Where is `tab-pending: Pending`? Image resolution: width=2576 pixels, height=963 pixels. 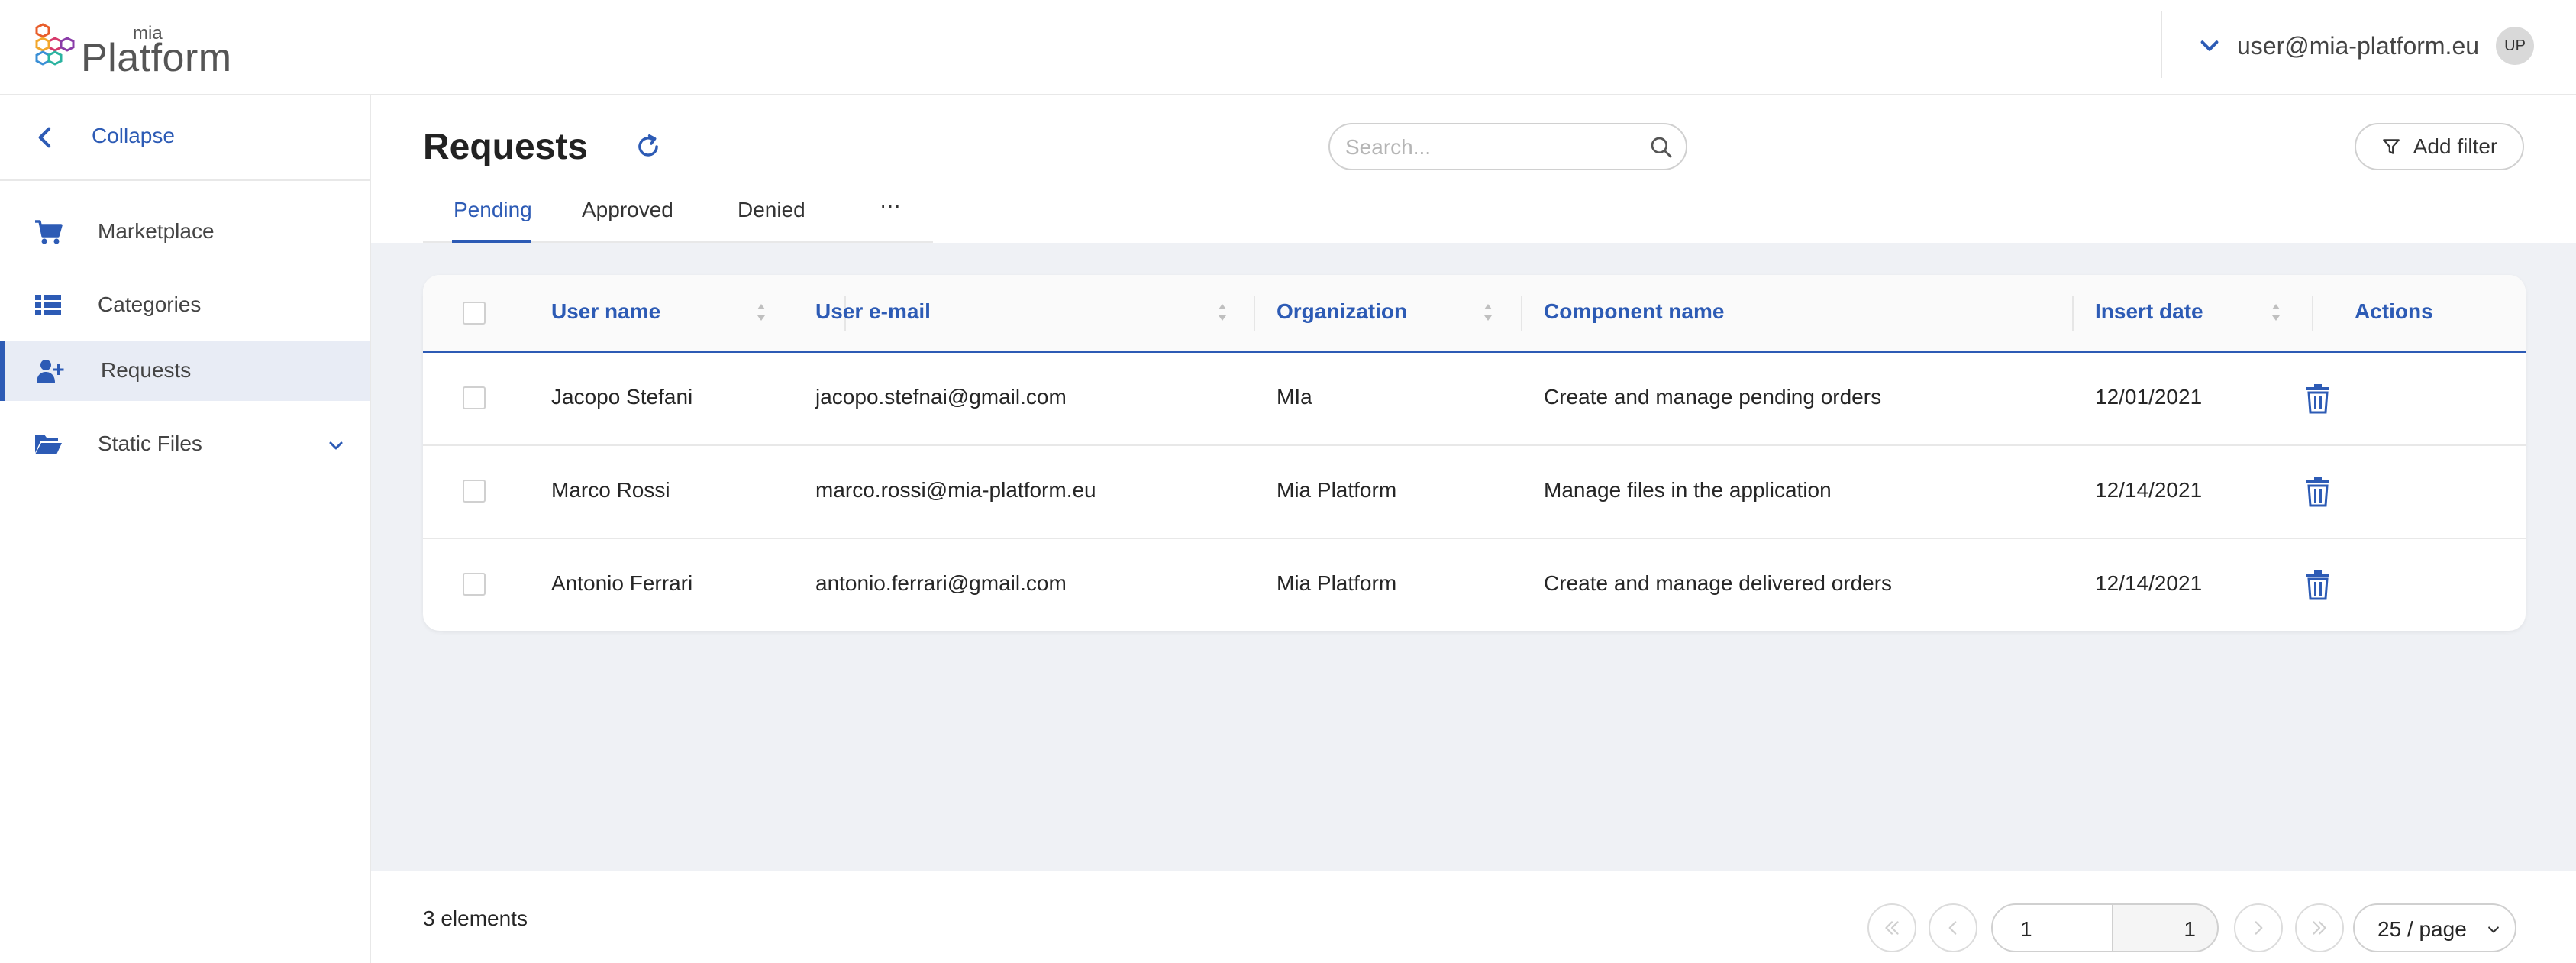 tab-pending: Pending is located at coordinates (493, 210).